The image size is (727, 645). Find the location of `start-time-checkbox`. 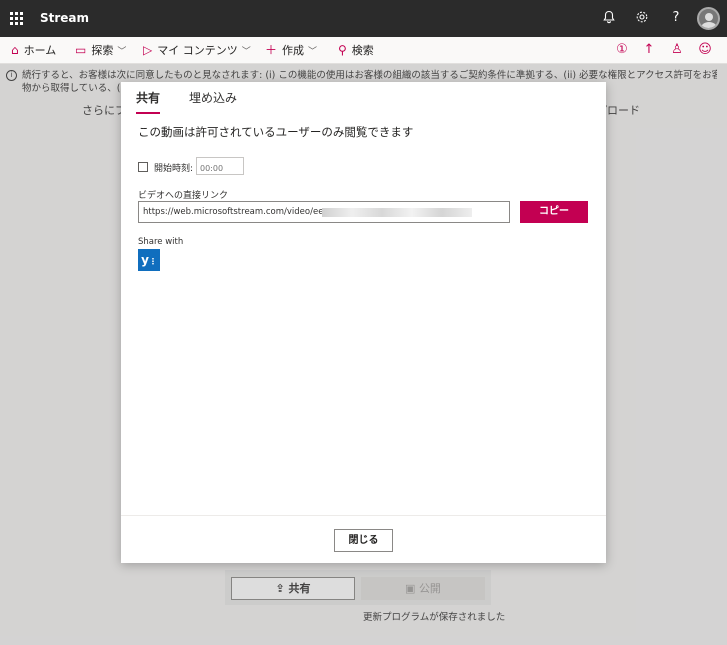

start-time-checkbox is located at coordinates (143, 167).